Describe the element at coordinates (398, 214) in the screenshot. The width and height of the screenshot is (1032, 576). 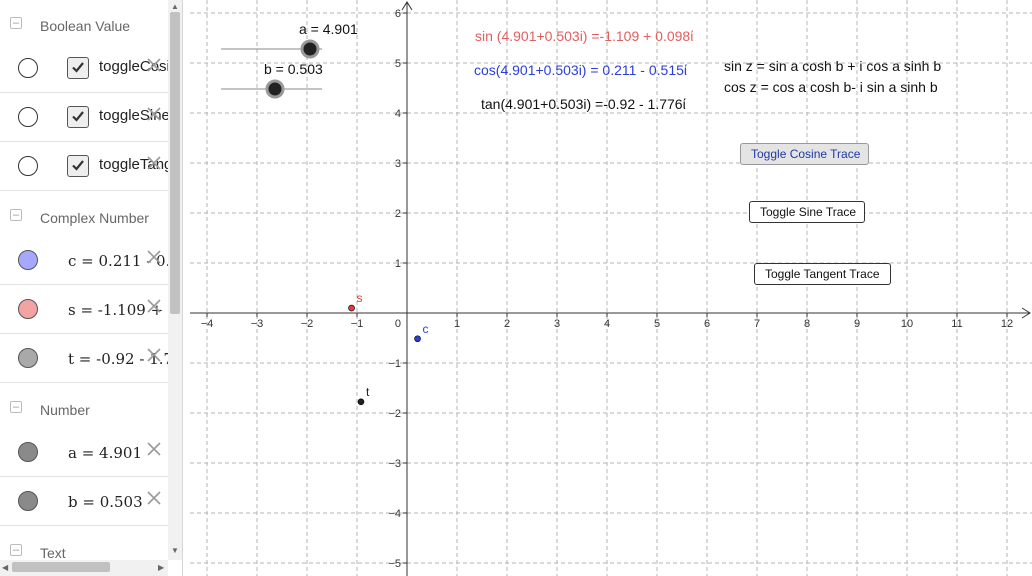
I see `y-tick-label: 2` at that location.